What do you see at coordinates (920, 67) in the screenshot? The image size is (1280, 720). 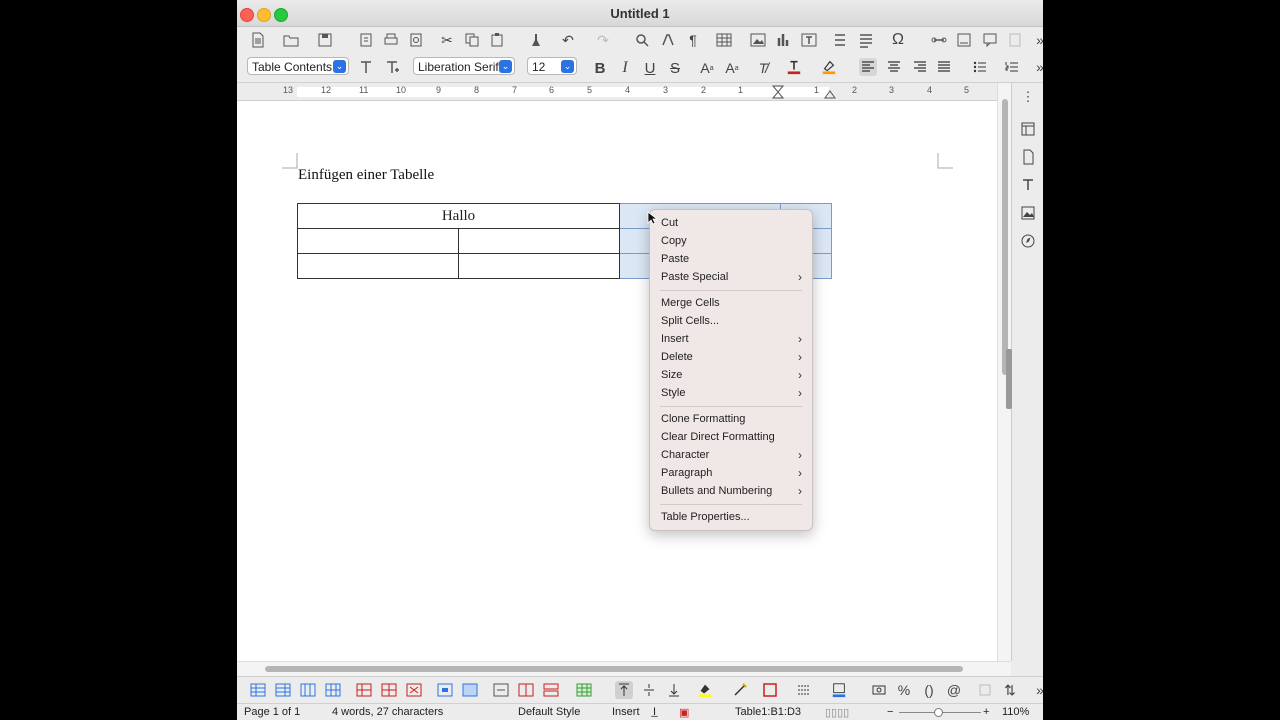 I see `align-right-icon` at bounding box center [920, 67].